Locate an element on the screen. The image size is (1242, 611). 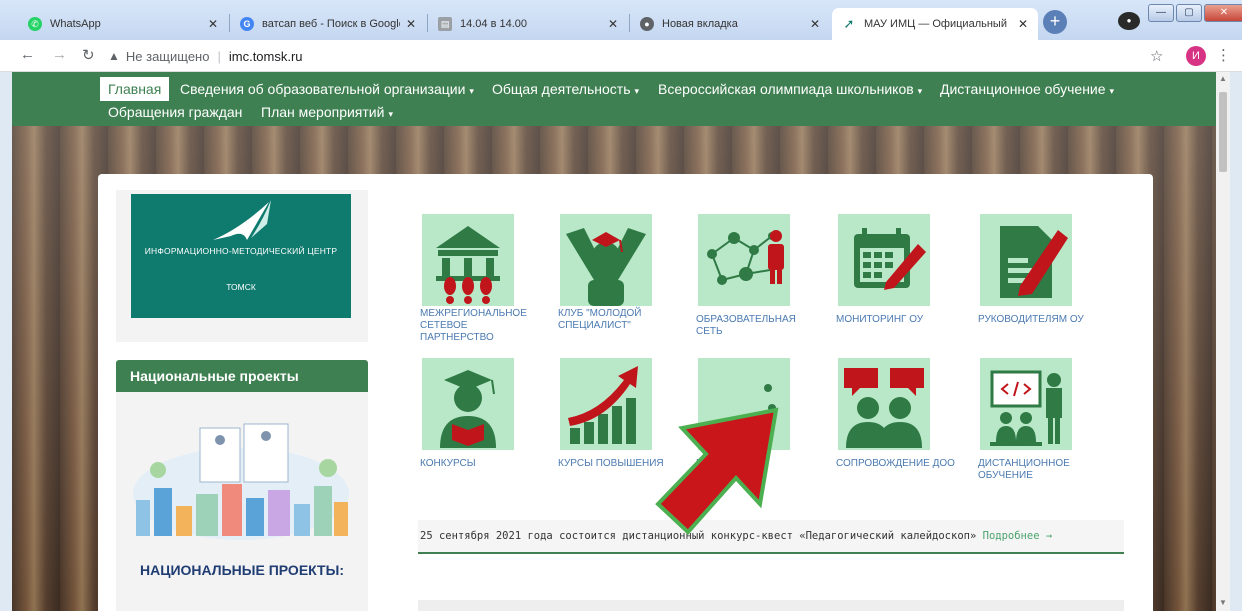
nav-item-distance-learning: Дистанционное обучение ▾ is located at coordinates (1027, 89).